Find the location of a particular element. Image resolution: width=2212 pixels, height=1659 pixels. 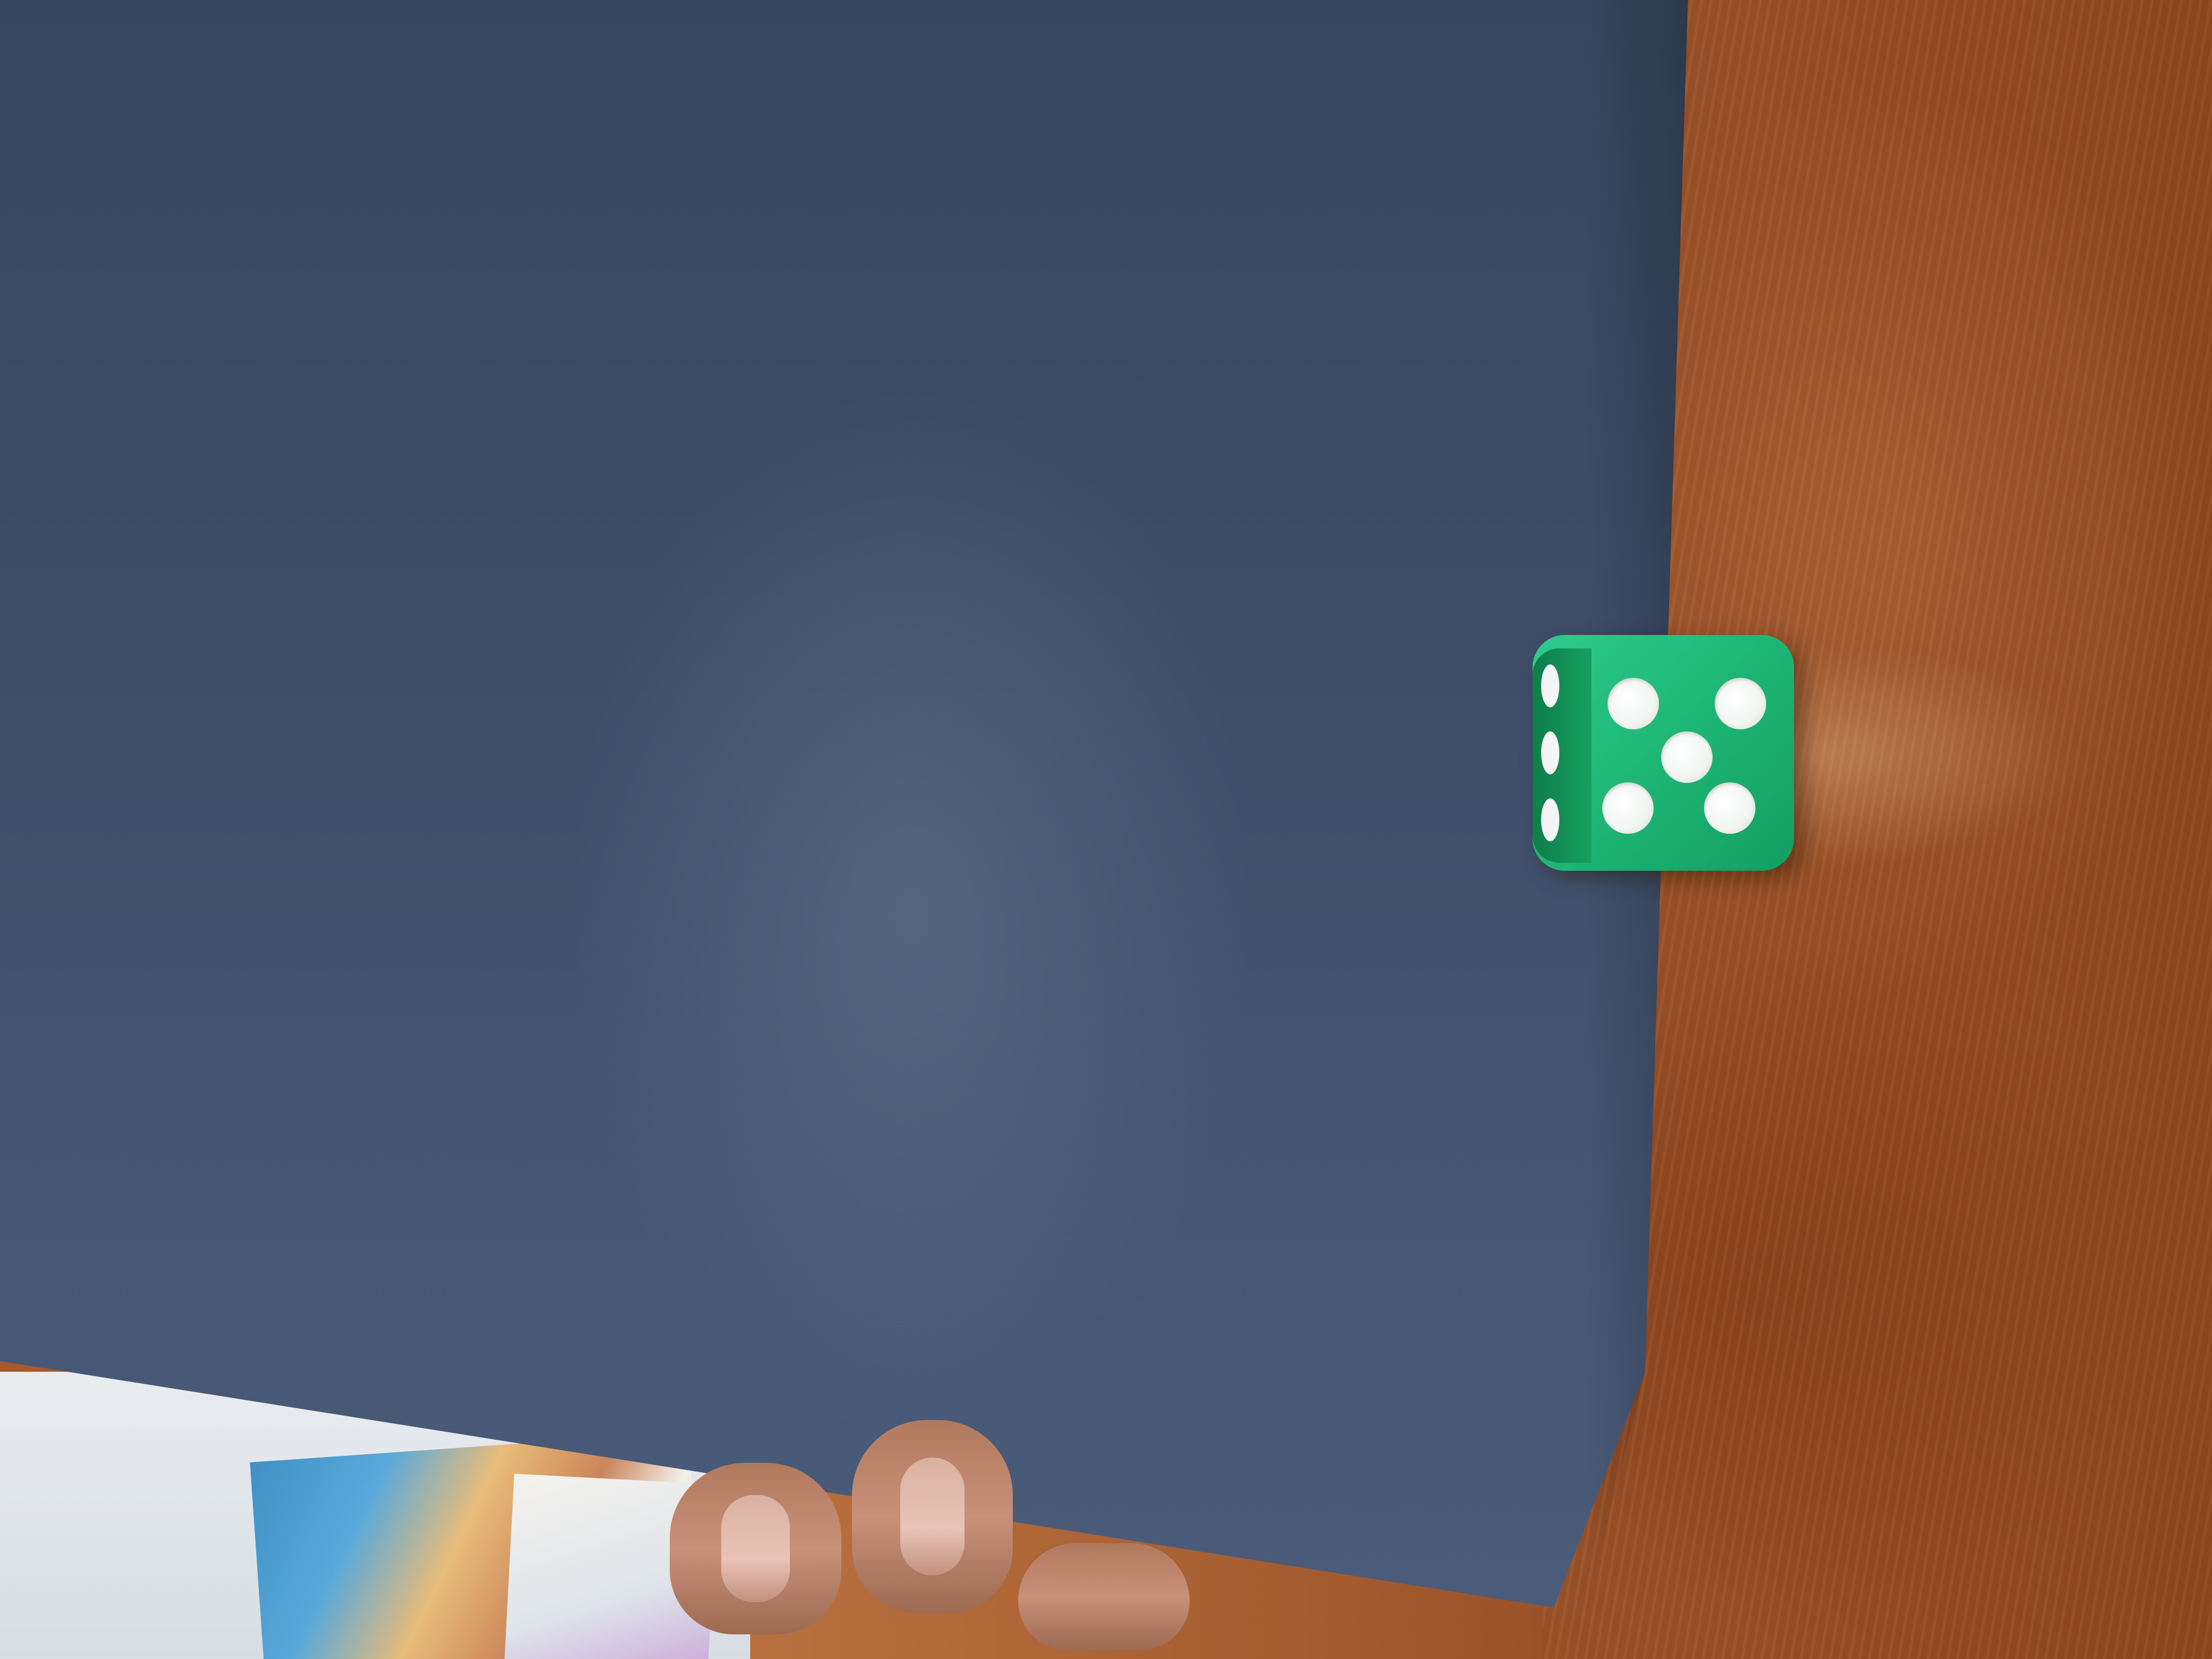

die-side-face is located at coordinates (1562, 755).